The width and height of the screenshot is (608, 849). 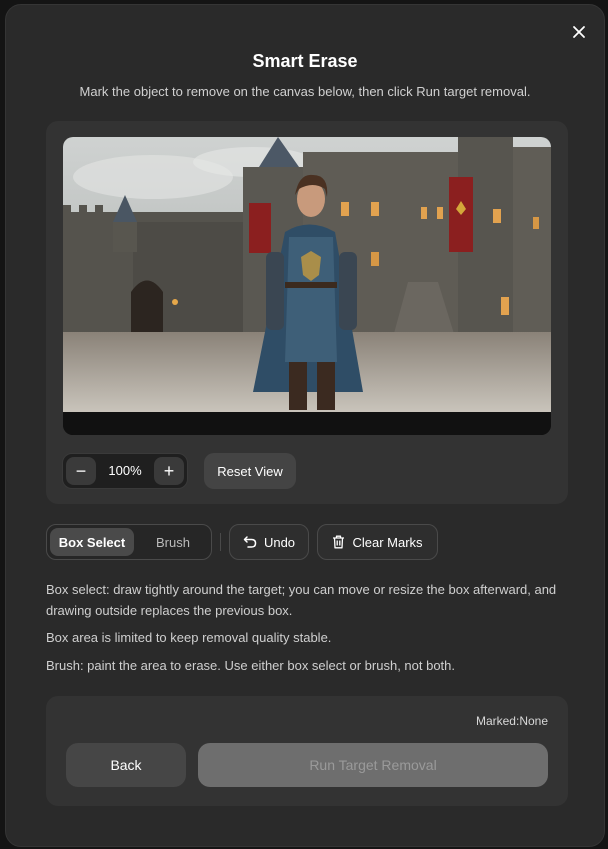 What do you see at coordinates (173, 542) in the screenshot?
I see `brush-button: Brush` at bounding box center [173, 542].